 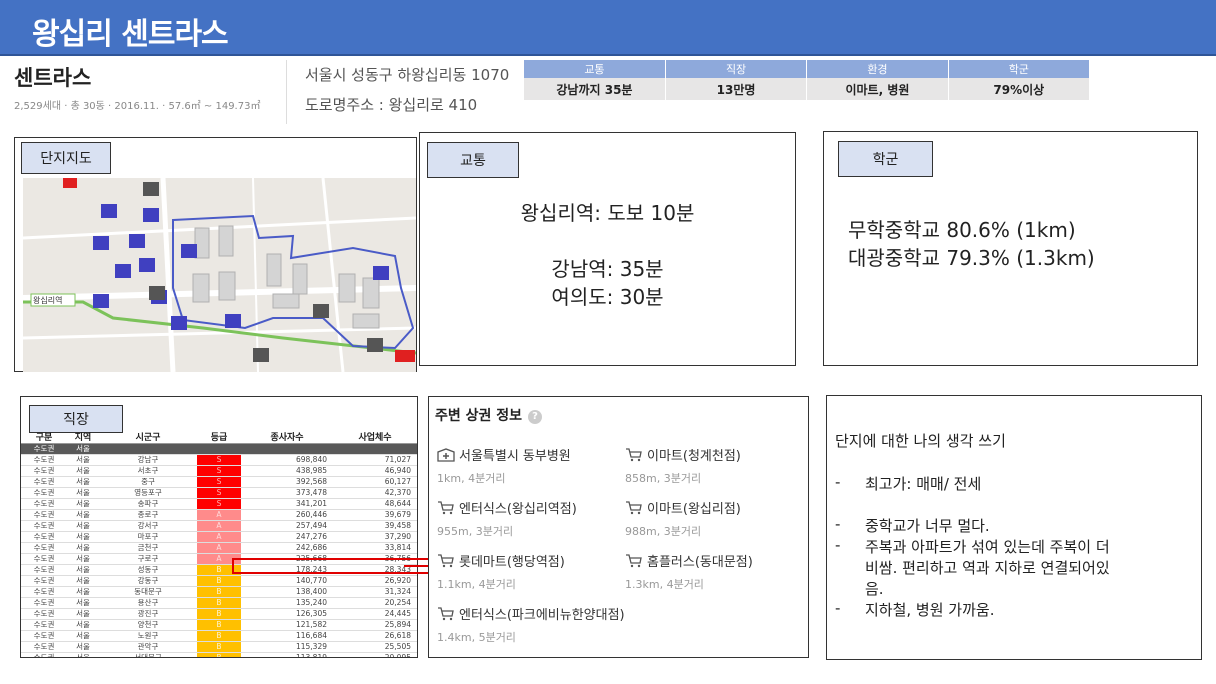 What do you see at coordinates (286, 92) in the screenshot?
I see `divider` at bounding box center [286, 92].